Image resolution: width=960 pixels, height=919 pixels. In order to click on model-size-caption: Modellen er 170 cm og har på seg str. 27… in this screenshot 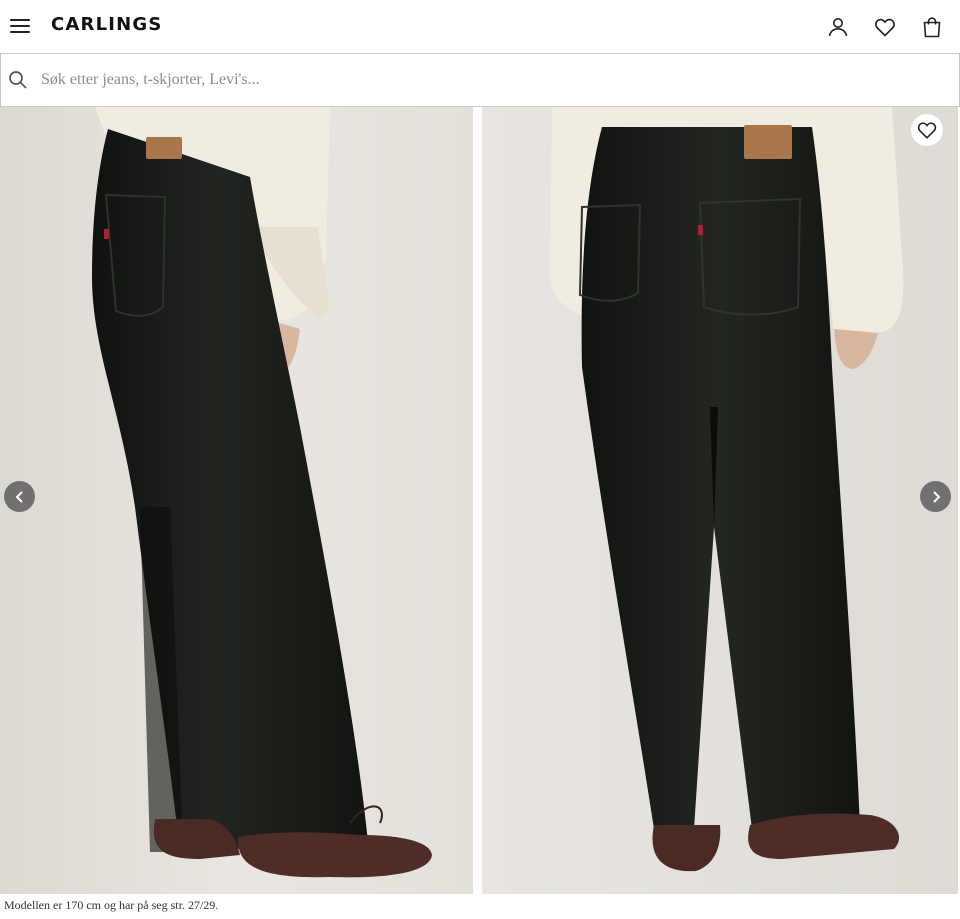, I will do `click(111, 905)`.